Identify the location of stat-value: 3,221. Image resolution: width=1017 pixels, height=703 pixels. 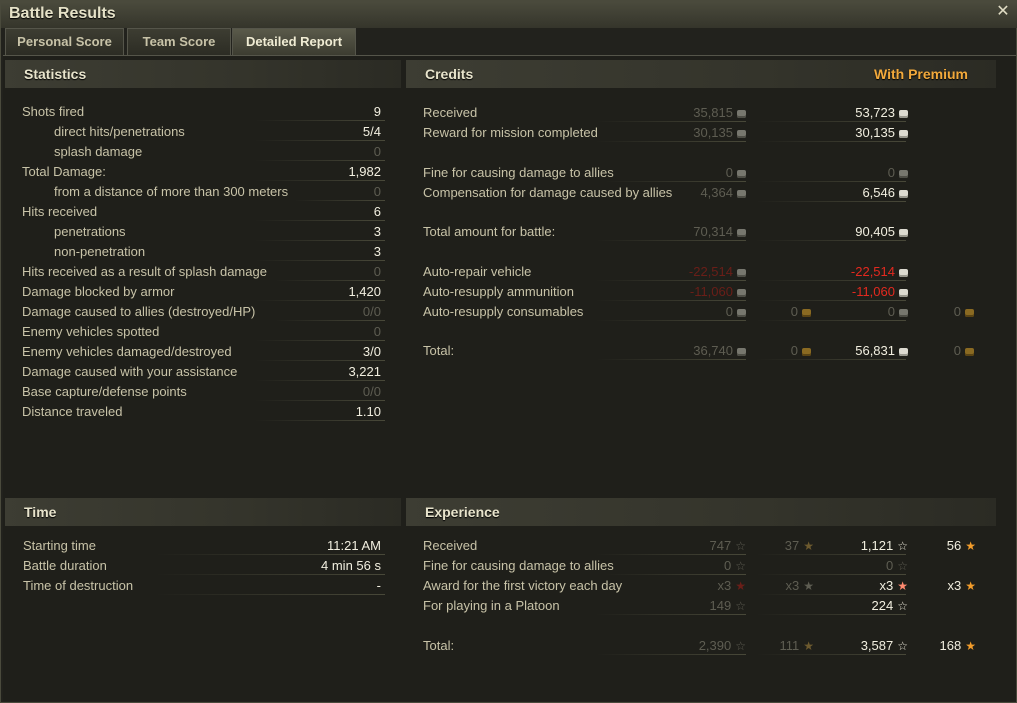
(364, 371).